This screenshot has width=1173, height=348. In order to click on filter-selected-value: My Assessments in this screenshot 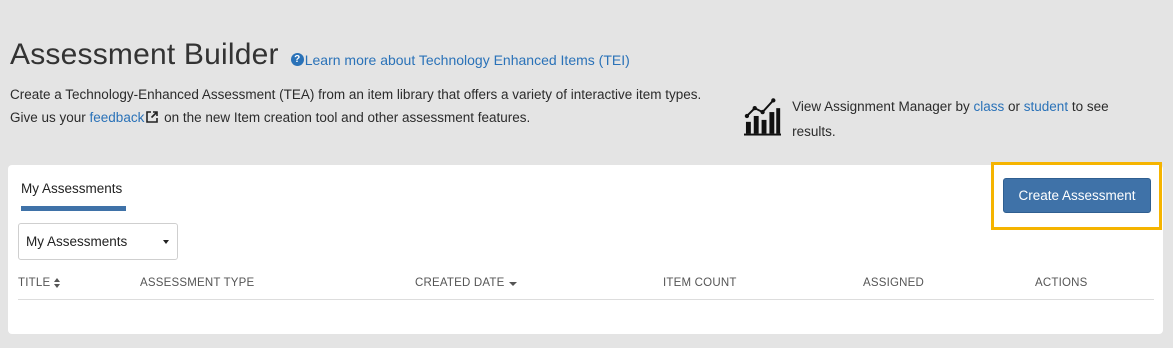, I will do `click(77, 241)`.